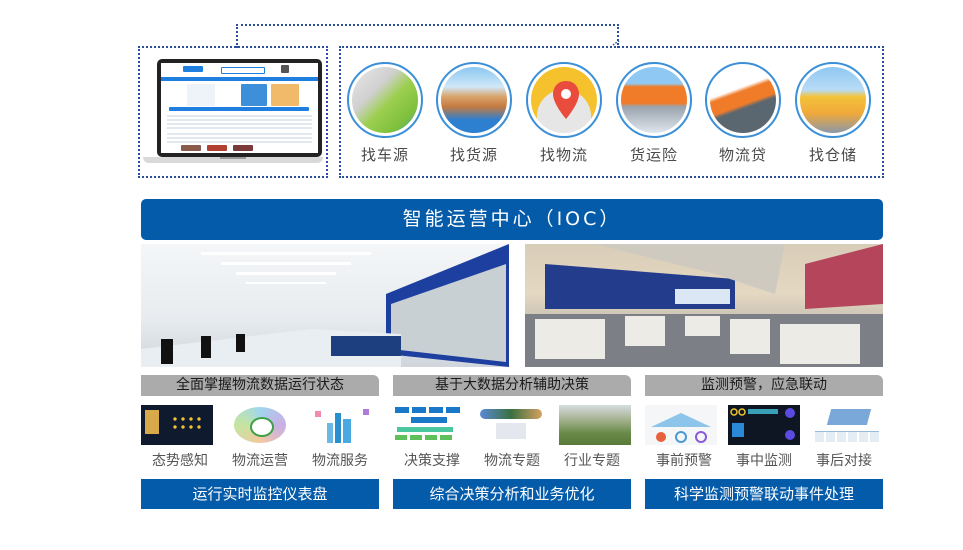 The image size is (963, 550). I want to click on service-find-logistics: 找物流, so click(564, 113).